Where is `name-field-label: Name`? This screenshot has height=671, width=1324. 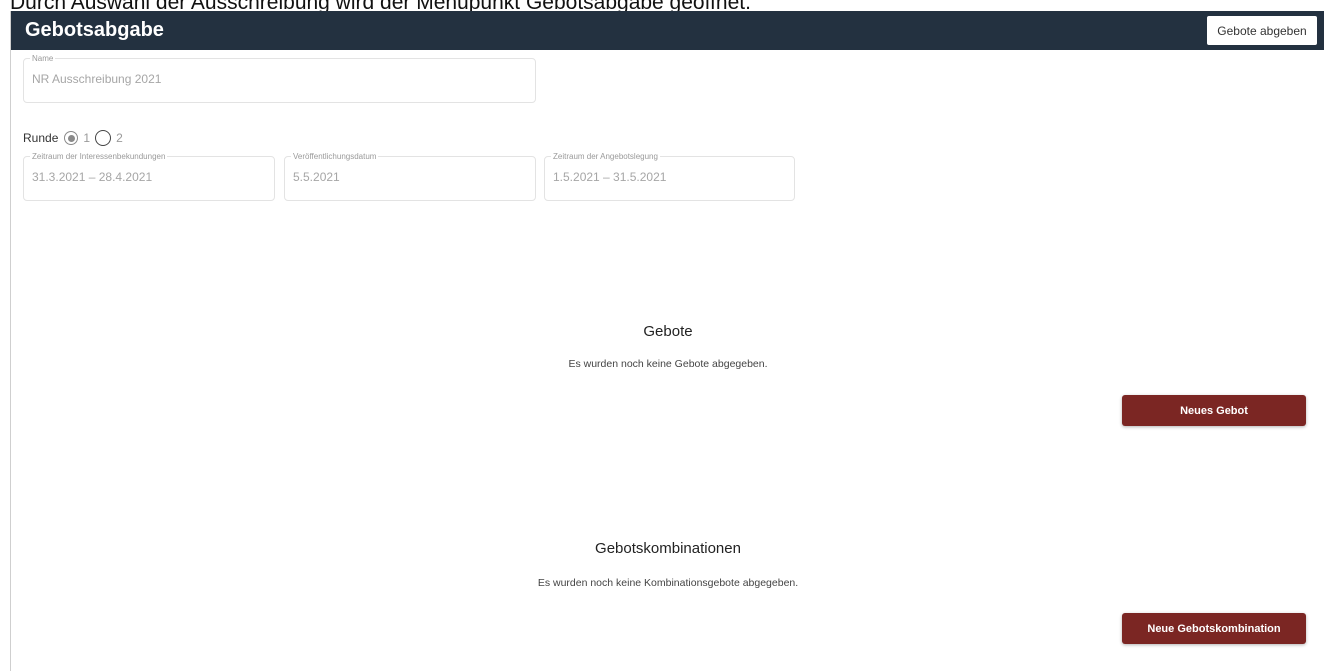 name-field-label: Name is located at coordinates (43, 58).